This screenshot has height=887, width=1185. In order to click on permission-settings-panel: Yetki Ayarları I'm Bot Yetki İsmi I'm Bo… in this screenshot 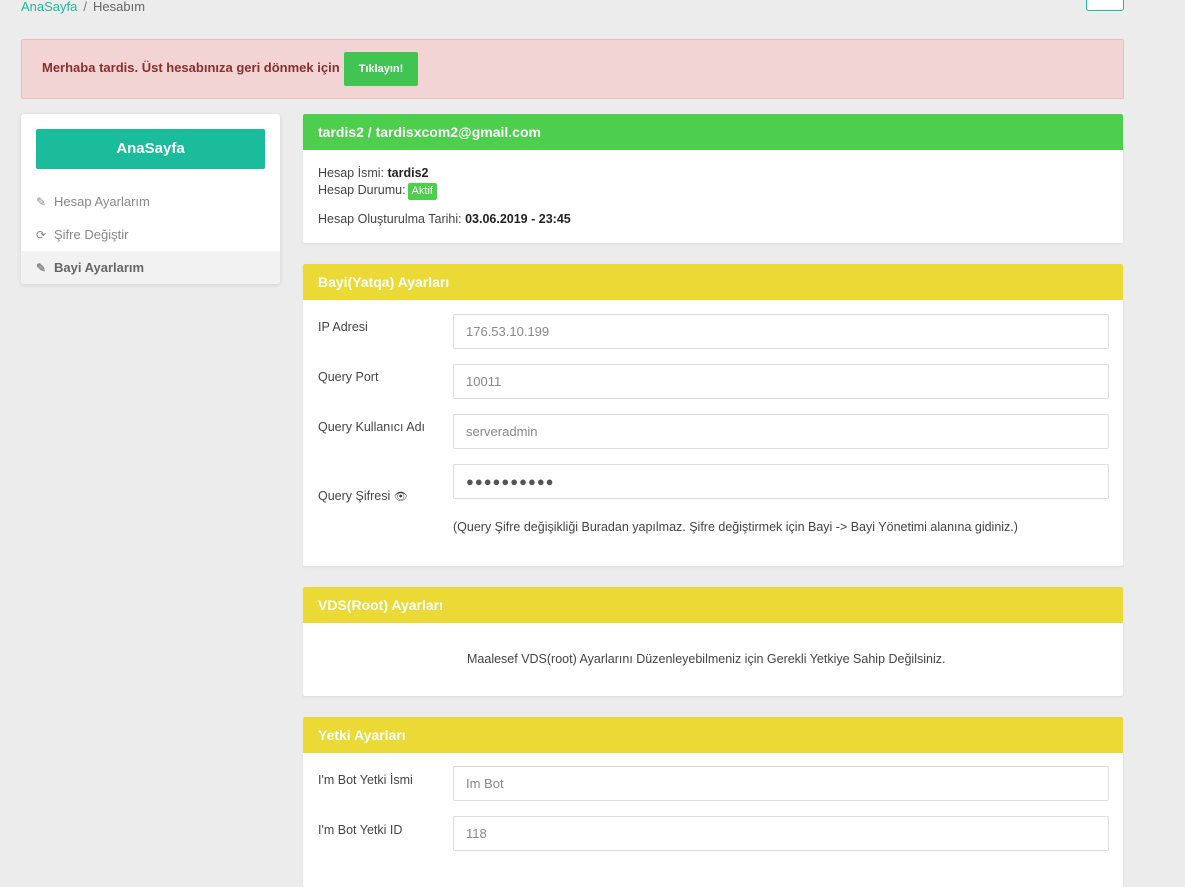, I will do `click(713, 802)`.